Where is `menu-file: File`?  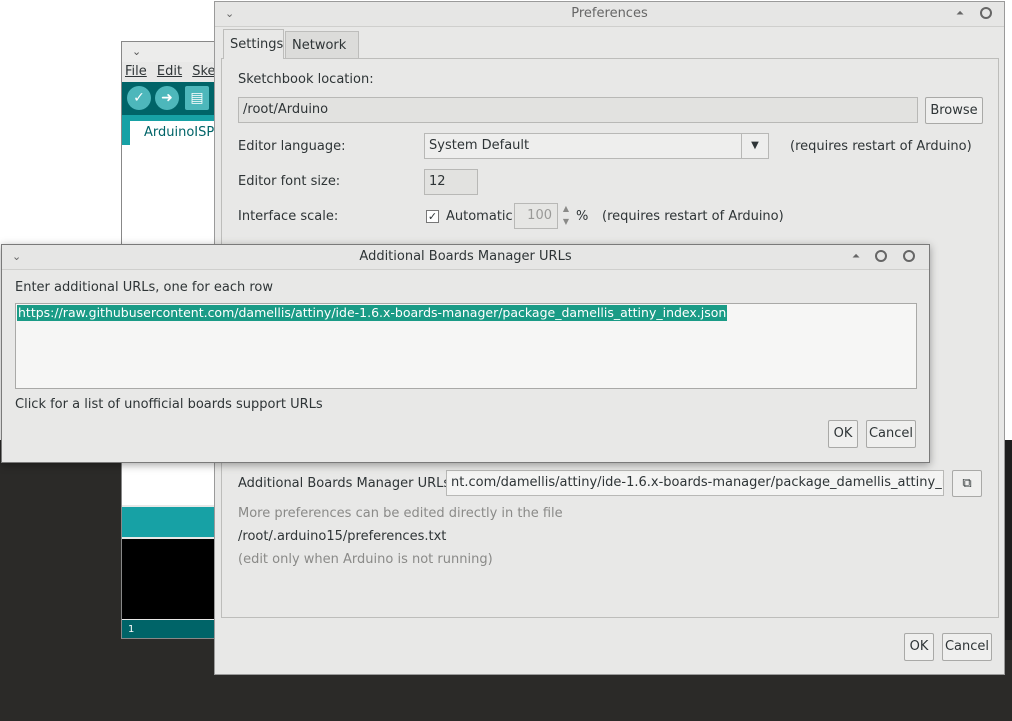
menu-file: File is located at coordinates (136, 71).